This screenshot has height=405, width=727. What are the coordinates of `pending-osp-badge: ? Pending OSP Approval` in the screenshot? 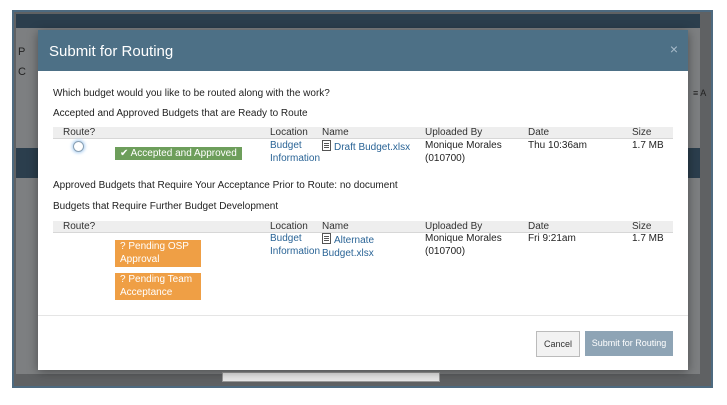 It's located at (158, 253).